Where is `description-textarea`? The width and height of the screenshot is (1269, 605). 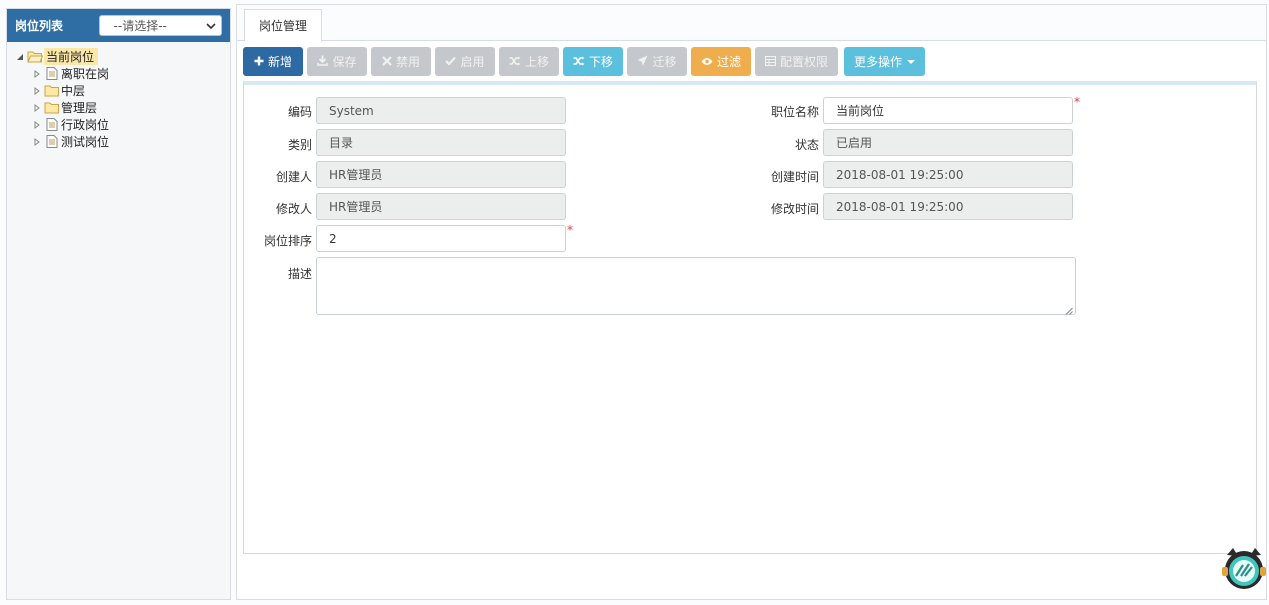 description-textarea is located at coordinates (696, 286).